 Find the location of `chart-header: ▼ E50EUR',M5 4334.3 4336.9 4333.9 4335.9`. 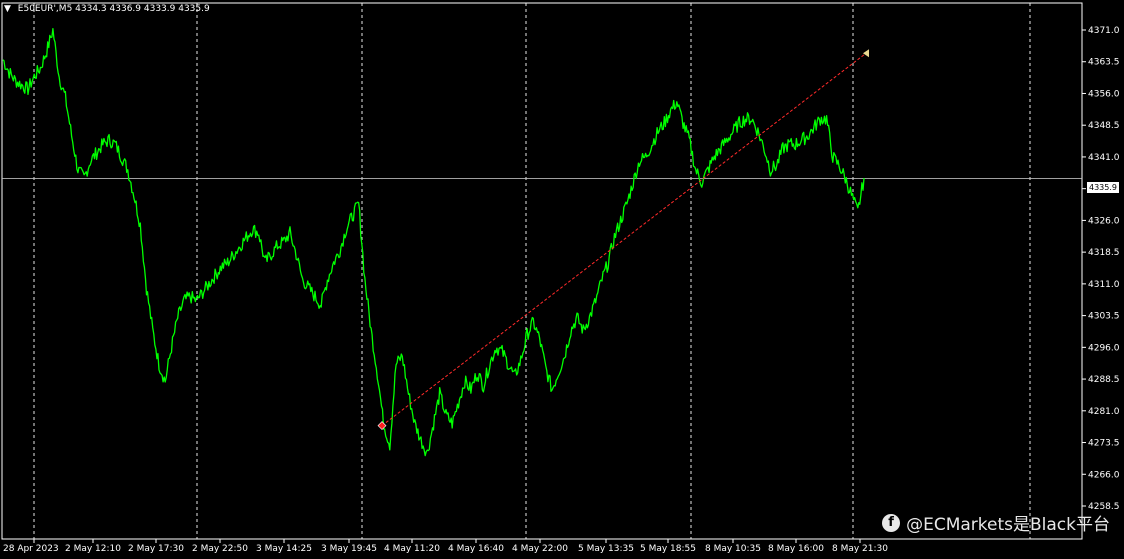

chart-header: ▼ E50EUR',M5 4334.3 4336.9 4333.9 4335.9 is located at coordinates (107, 9).